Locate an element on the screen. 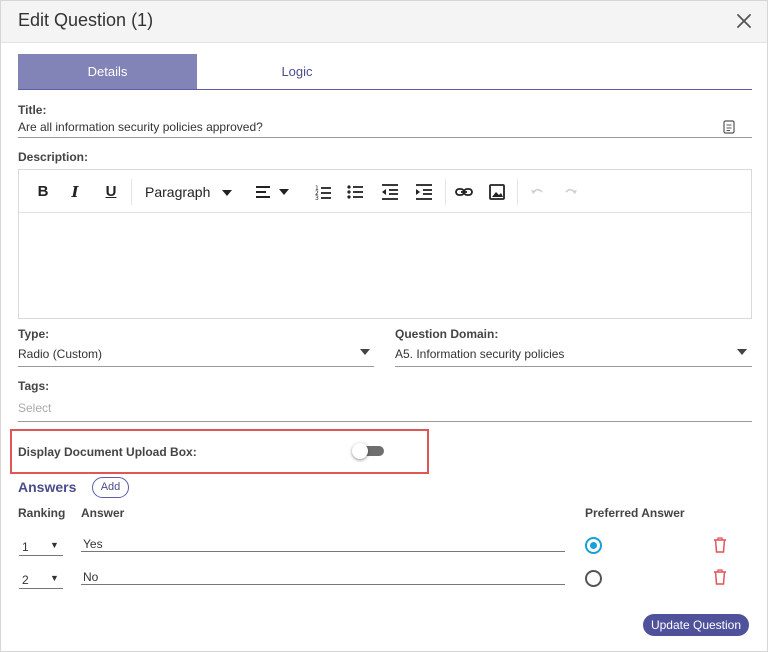 This screenshot has height=652, width=768. ordered-list-icon: 123 is located at coordinates (323, 192).